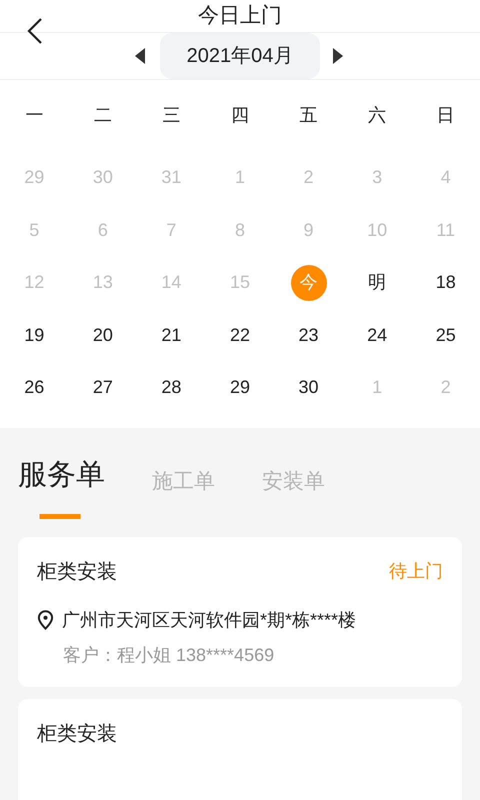  What do you see at coordinates (171, 282) in the screenshot?
I see `calendar-day: 14` at bounding box center [171, 282].